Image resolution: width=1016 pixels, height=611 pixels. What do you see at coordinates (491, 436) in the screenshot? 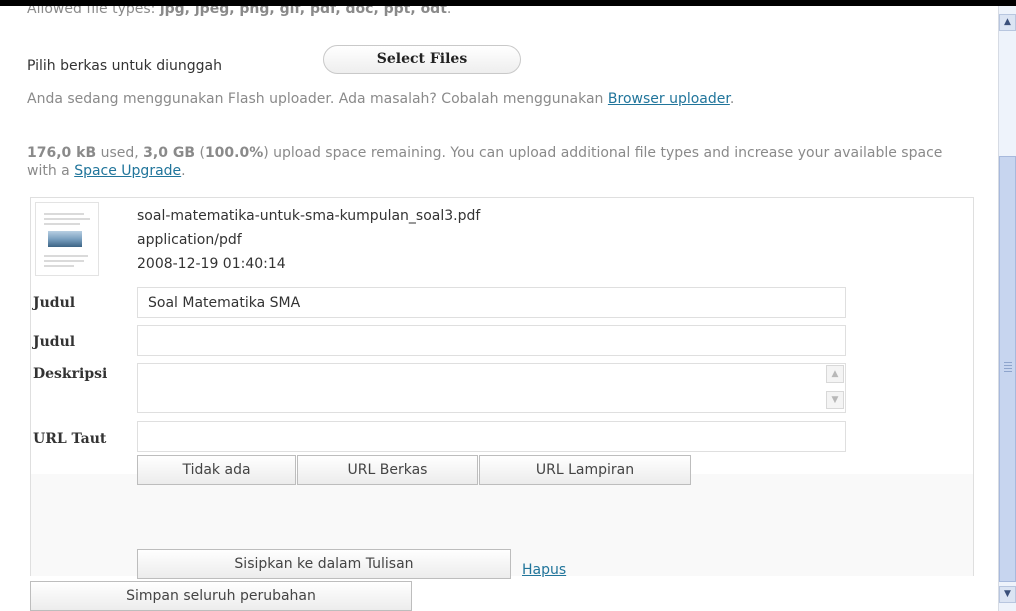
I see `link-url-input` at bounding box center [491, 436].